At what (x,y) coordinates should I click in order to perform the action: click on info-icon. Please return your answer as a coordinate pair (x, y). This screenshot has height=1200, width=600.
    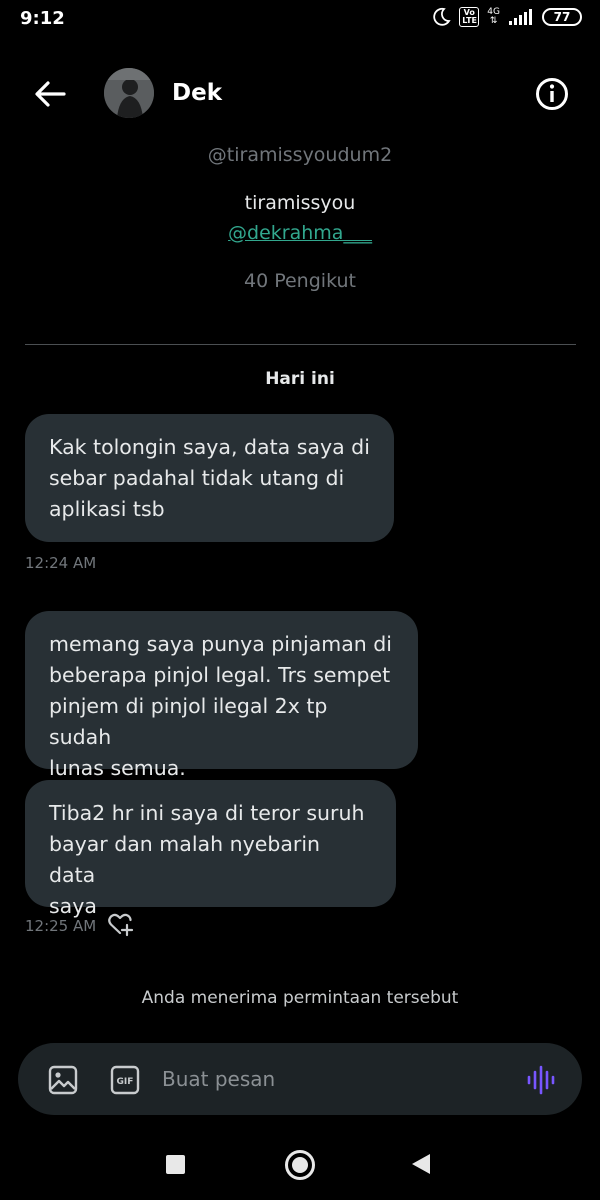
    Looking at the image, I should click on (552, 94).